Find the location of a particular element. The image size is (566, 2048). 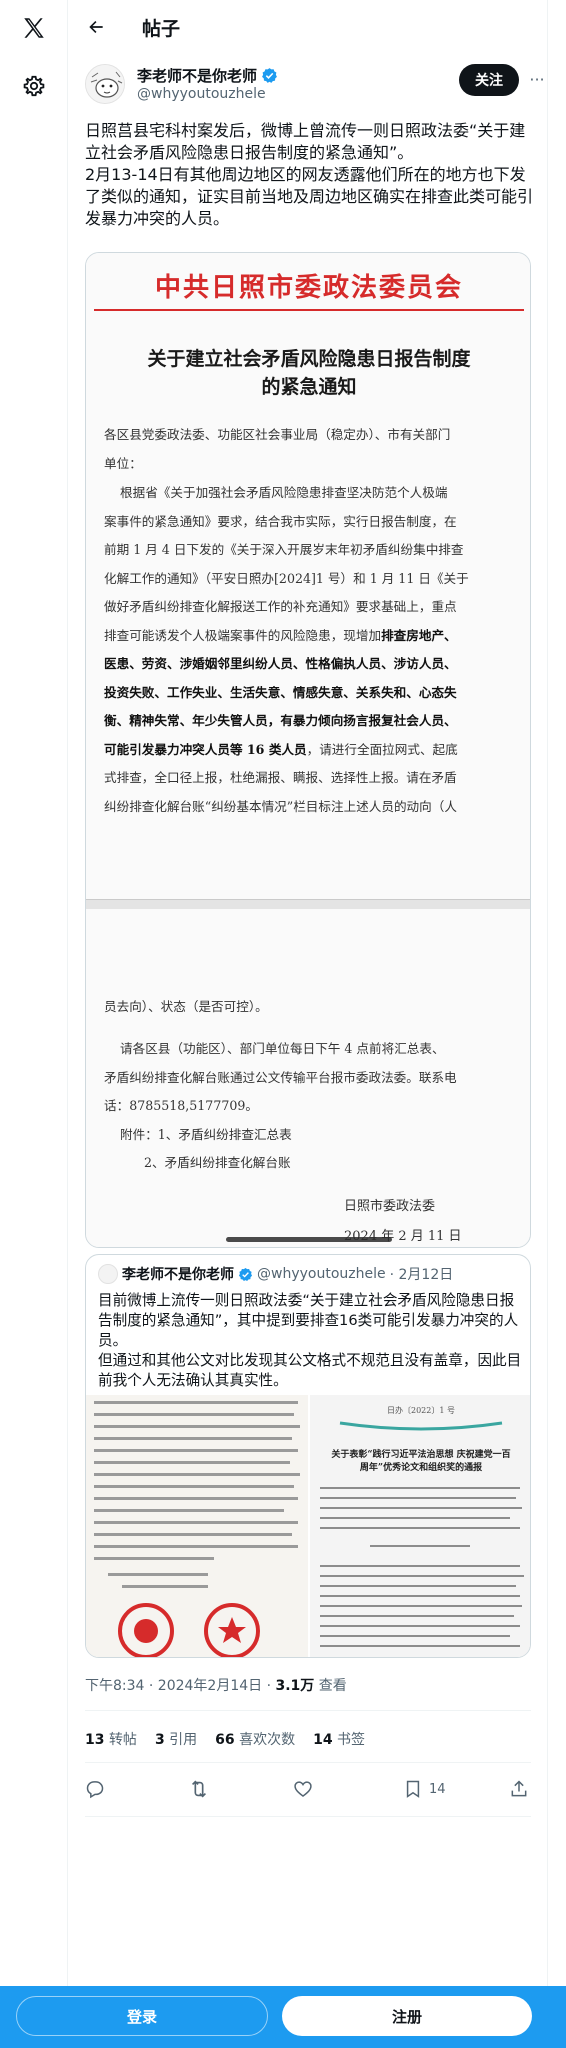

document-title: 关于建立社会矛盾风险隐患日报告制度 的紧急通知 is located at coordinates (309, 373).